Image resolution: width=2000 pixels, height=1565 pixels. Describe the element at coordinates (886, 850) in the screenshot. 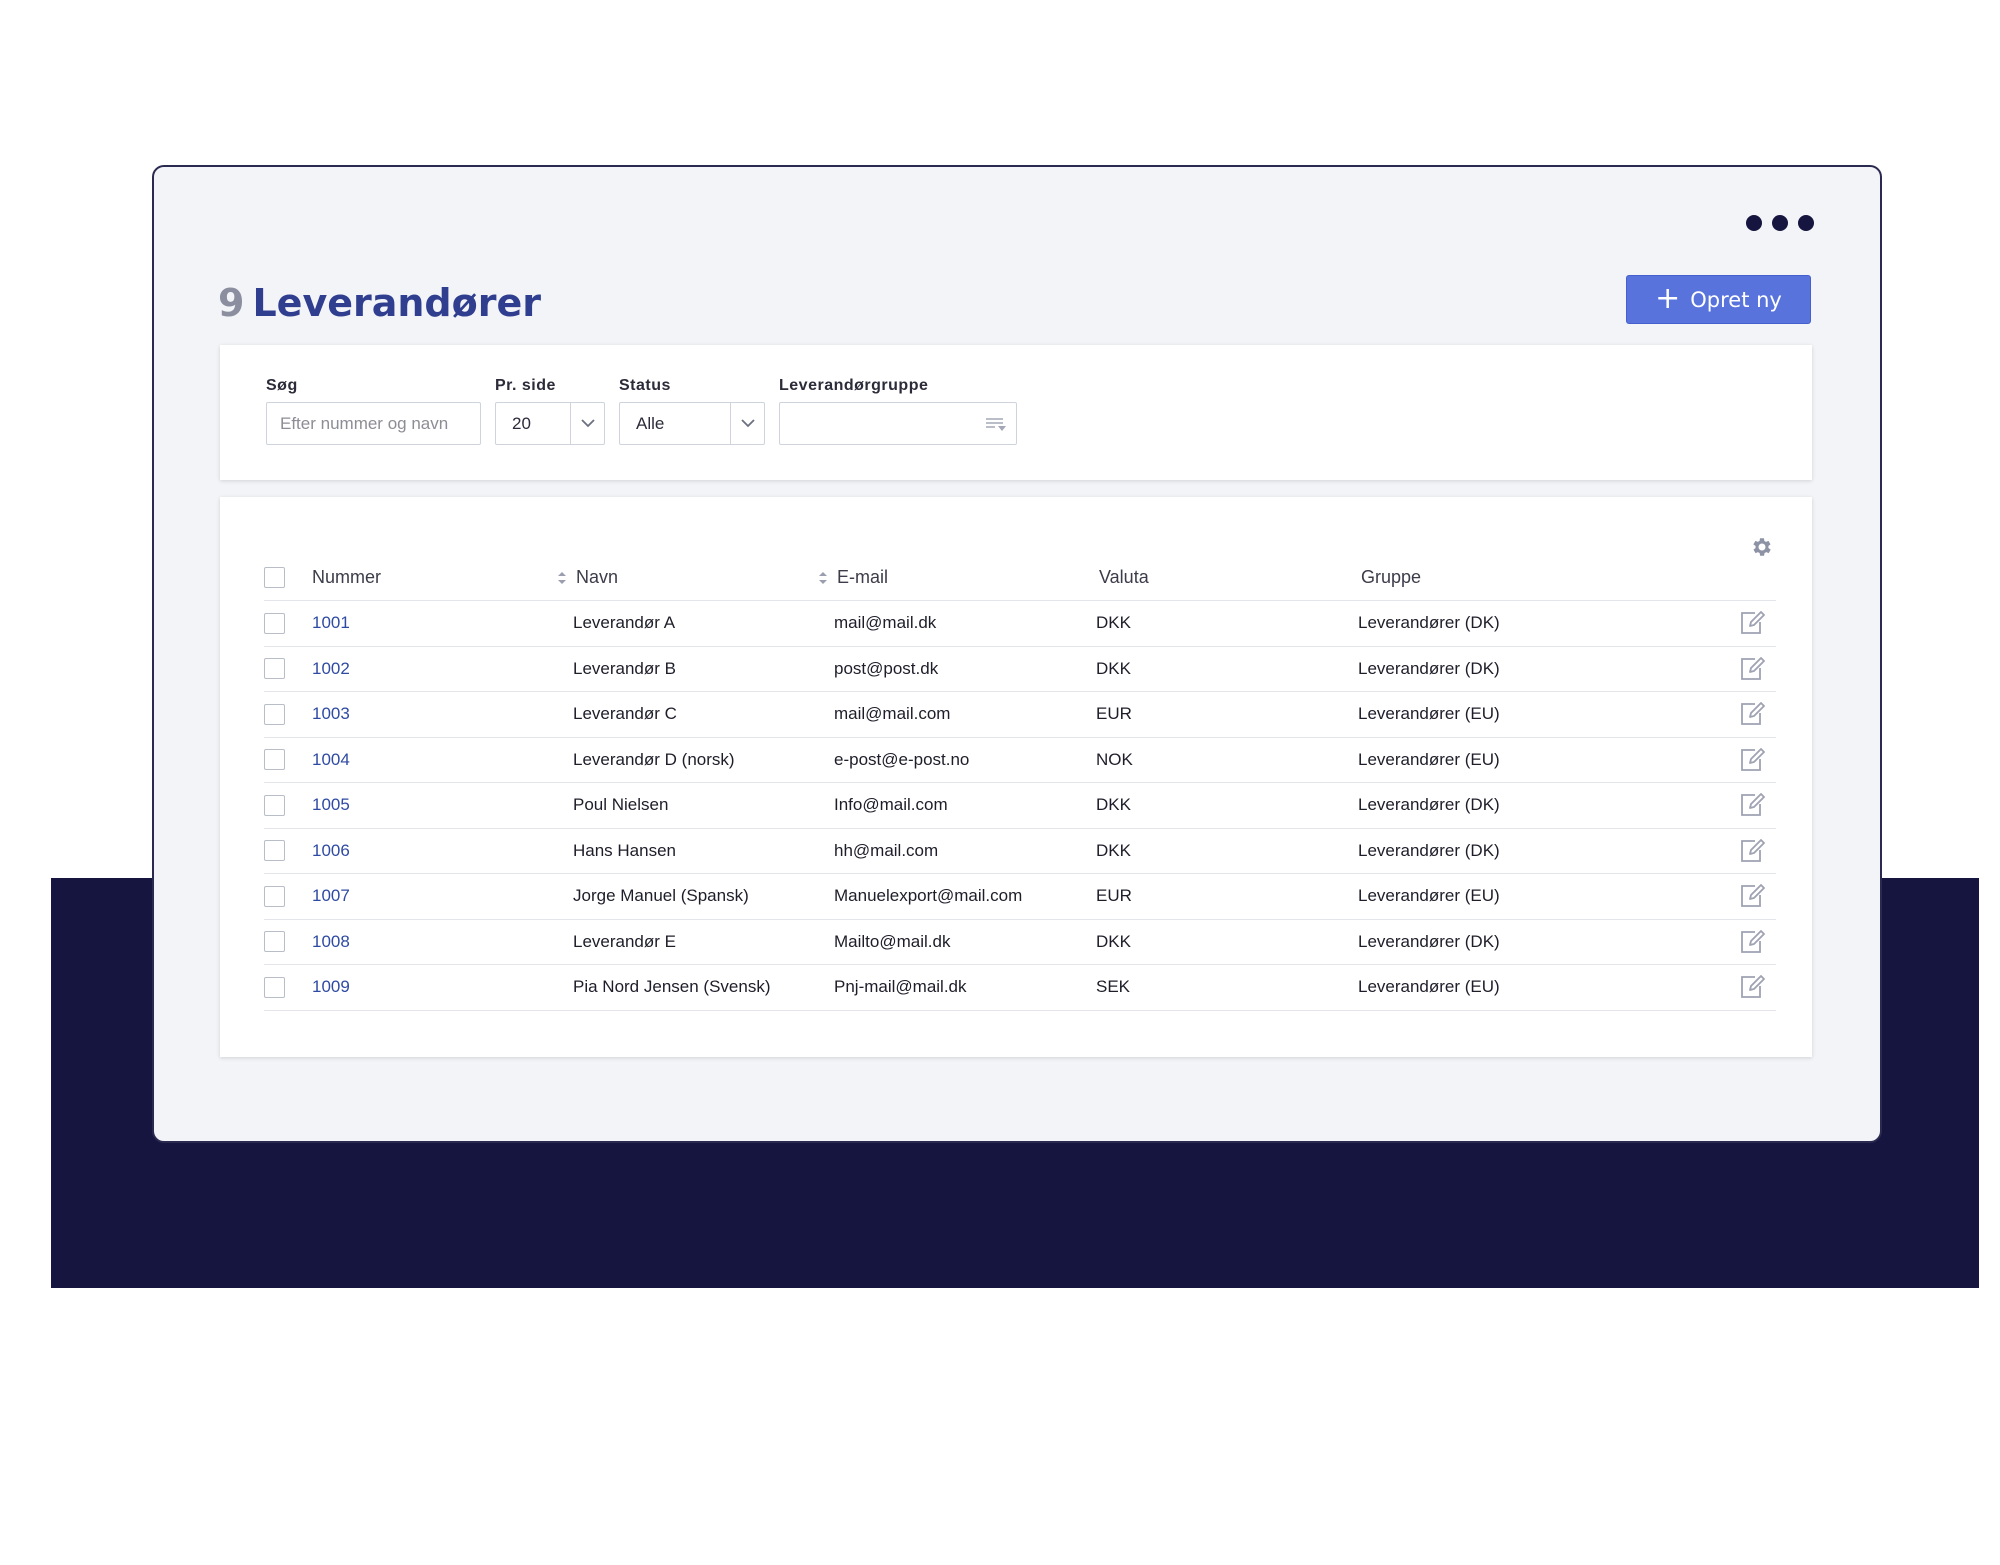

I see `email-cell: hh@mail.com` at that location.